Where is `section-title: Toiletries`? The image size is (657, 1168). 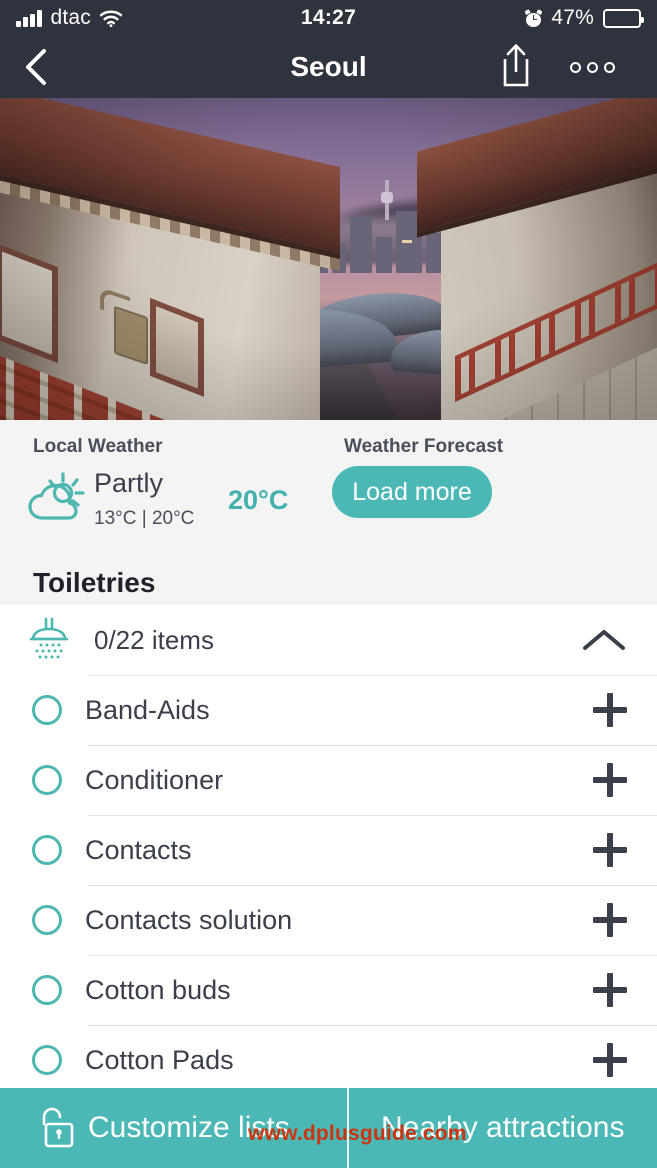
section-title: Toiletries is located at coordinates (328, 582).